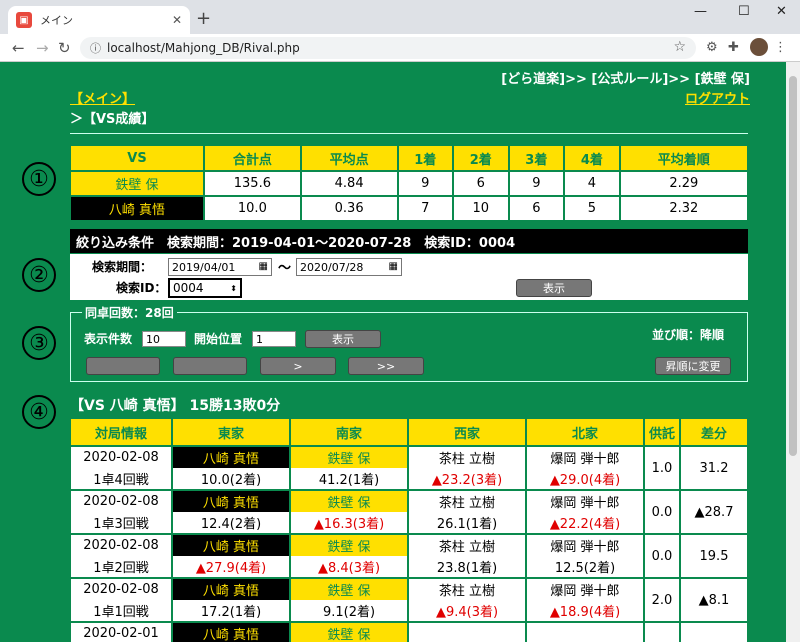  Describe the element at coordinates (714, 432) in the screenshot. I see `results-header: 差分` at that location.